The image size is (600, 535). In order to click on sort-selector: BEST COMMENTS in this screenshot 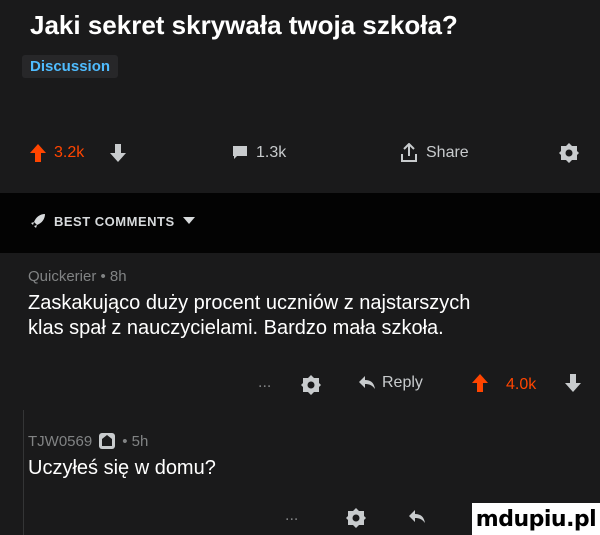, I will do `click(112, 221)`.